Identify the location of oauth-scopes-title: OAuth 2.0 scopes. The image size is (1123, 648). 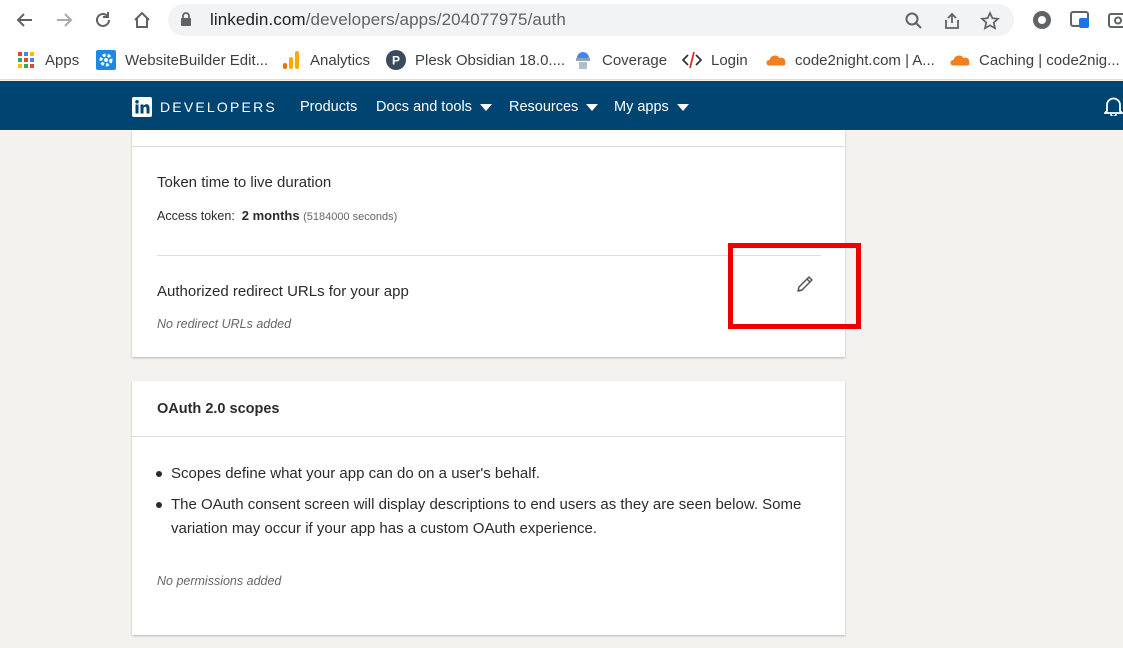
(218, 409).